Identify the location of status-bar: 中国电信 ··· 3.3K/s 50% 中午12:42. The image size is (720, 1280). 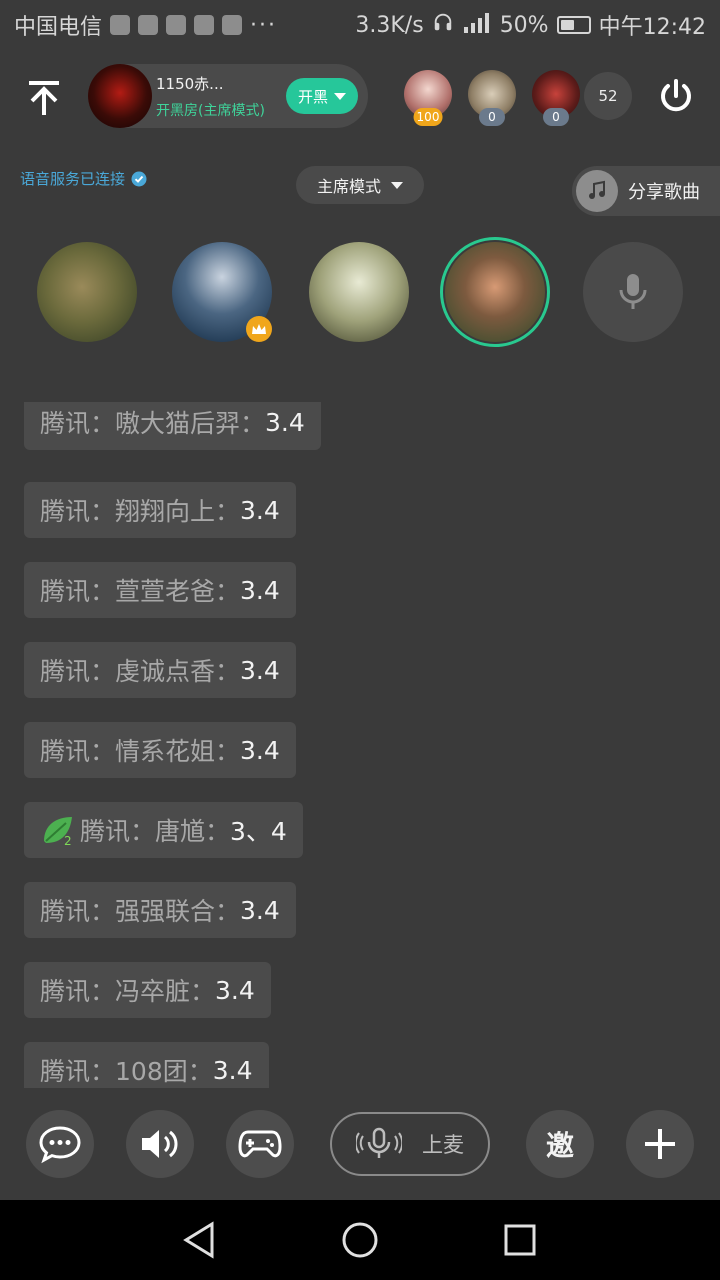
(360, 25).